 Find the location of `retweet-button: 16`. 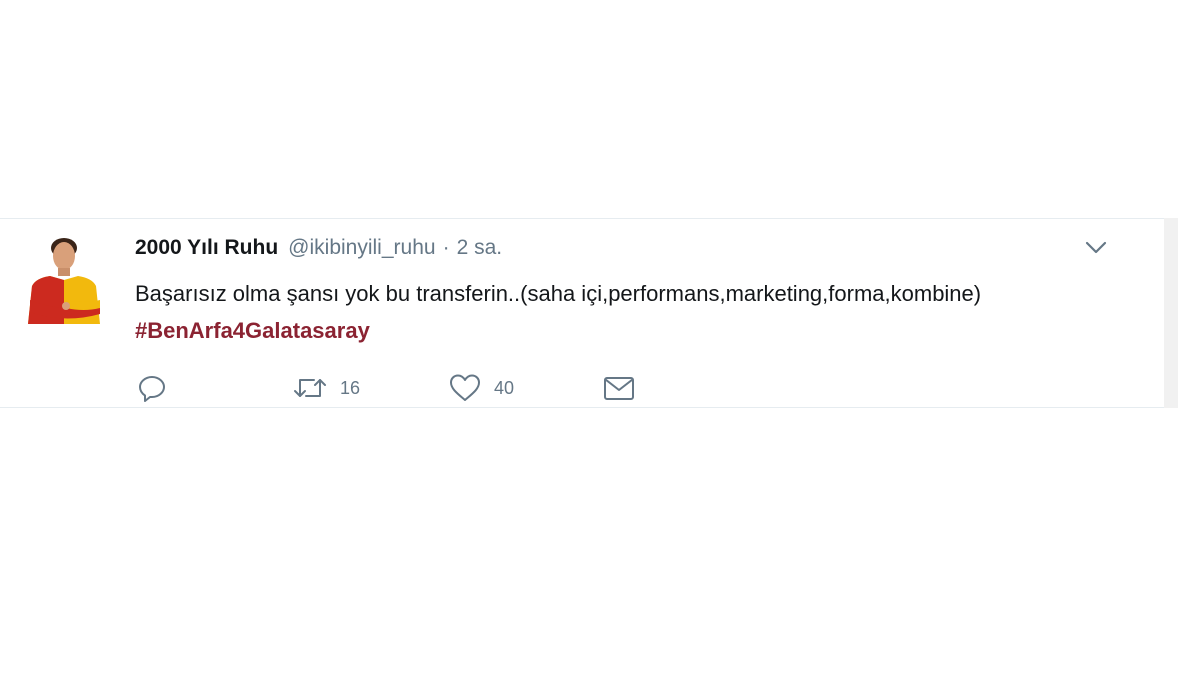

retweet-button: 16 is located at coordinates (326, 388).